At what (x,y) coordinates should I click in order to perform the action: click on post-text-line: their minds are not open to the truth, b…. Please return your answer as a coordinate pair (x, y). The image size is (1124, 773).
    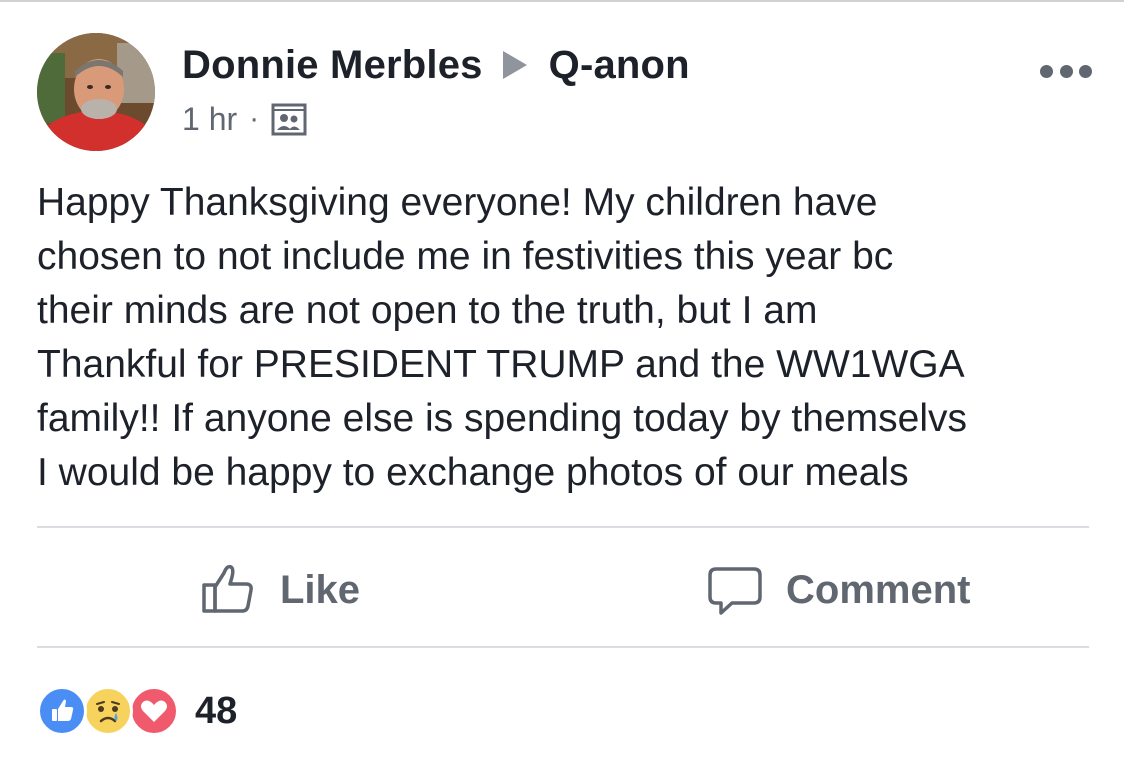
    Looking at the image, I should click on (427, 310).